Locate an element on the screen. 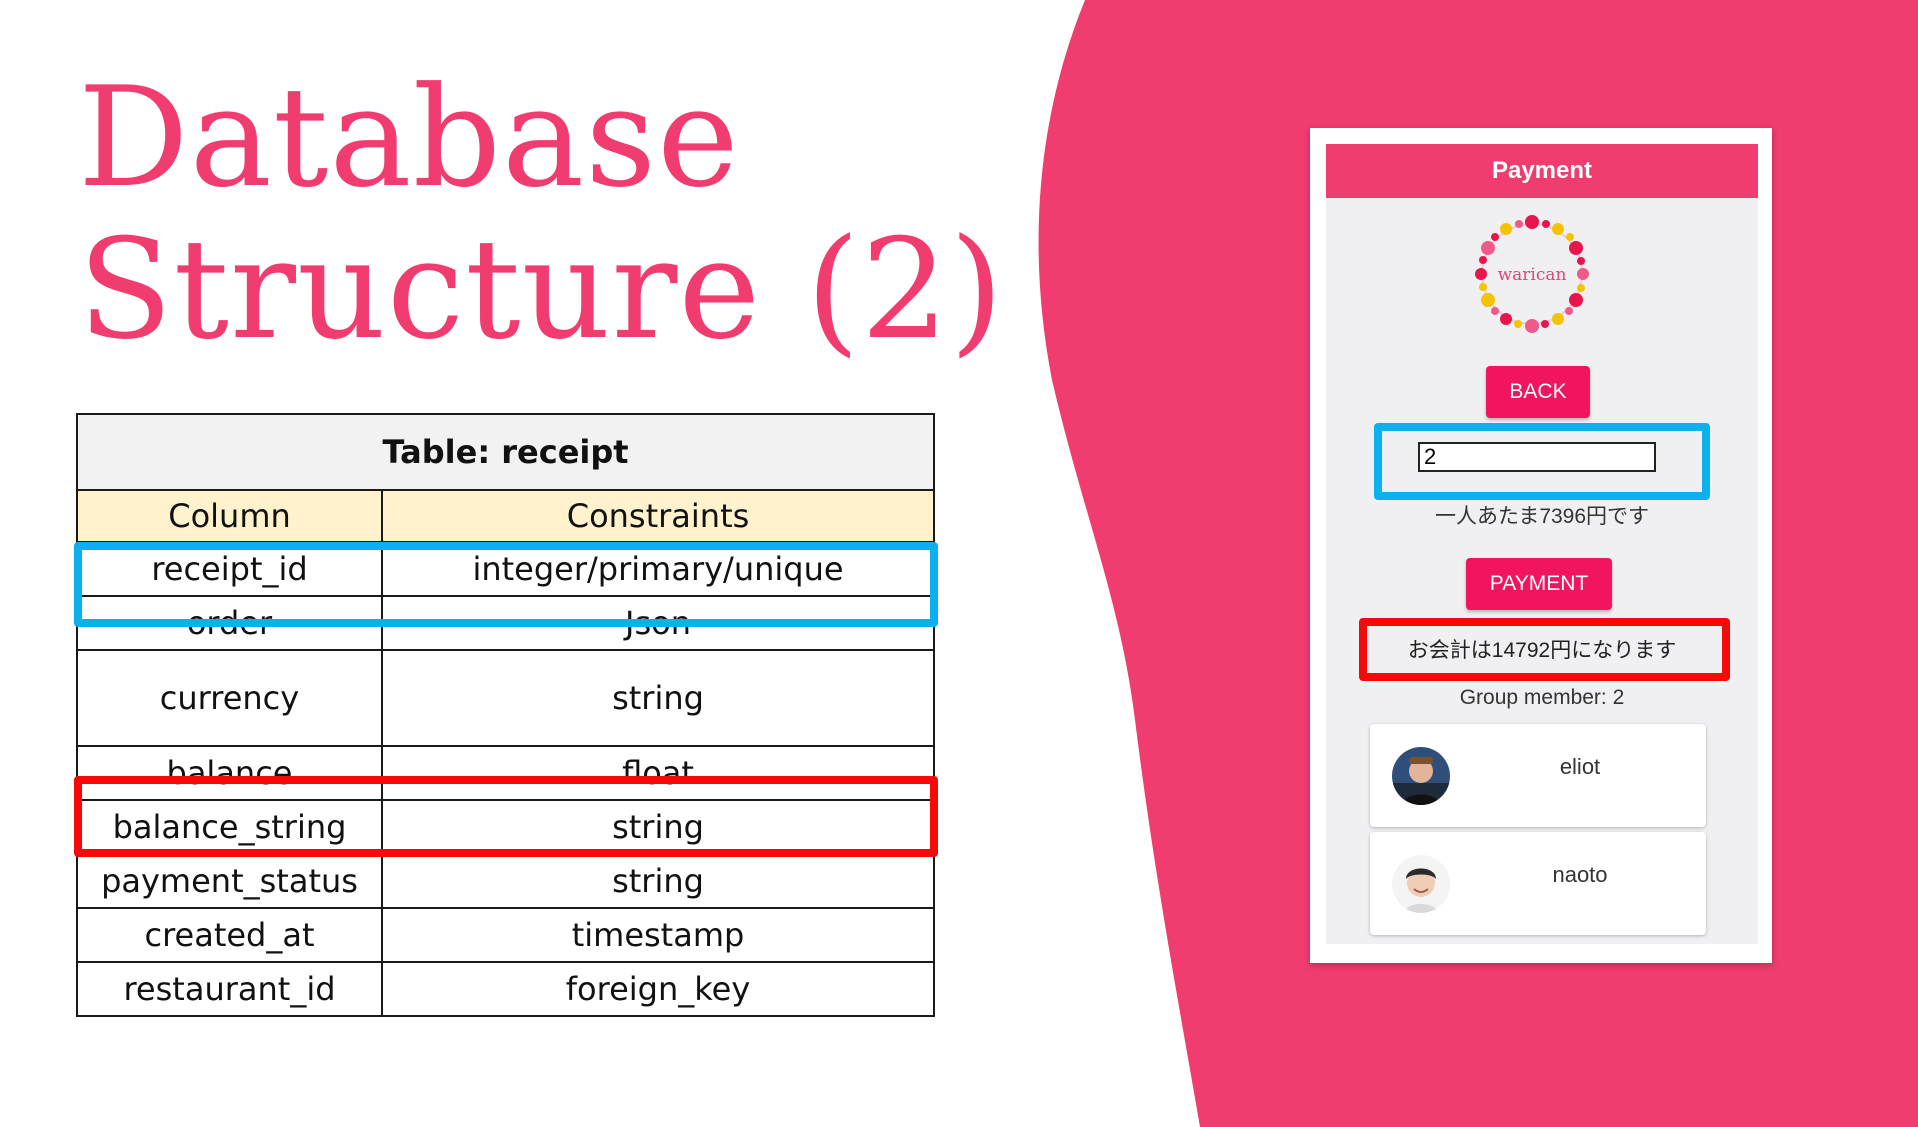  table-caption: Table: receipt is located at coordinates (505, 452).